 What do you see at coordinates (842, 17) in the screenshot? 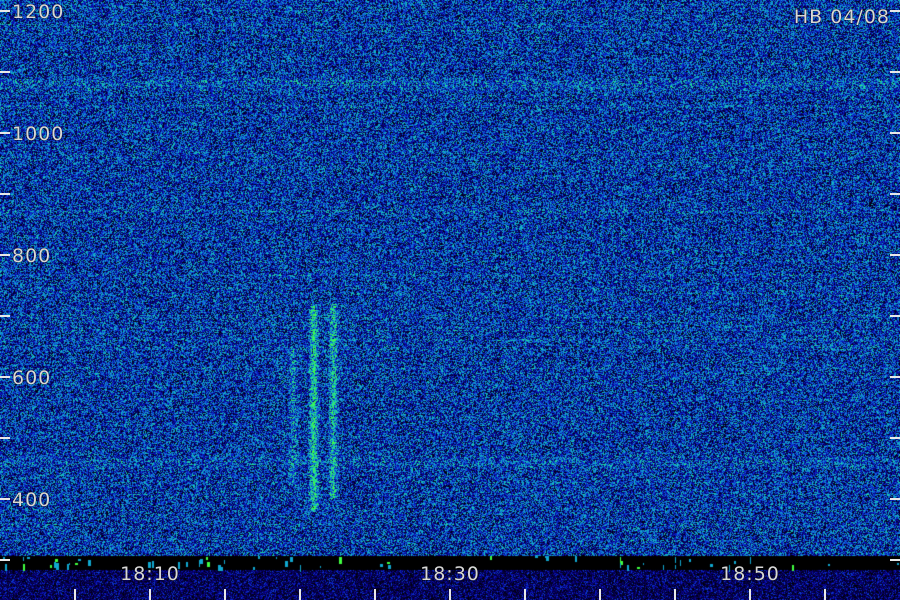
I see `station-date-label: HB 04/08` at bounding box center [842, 17].